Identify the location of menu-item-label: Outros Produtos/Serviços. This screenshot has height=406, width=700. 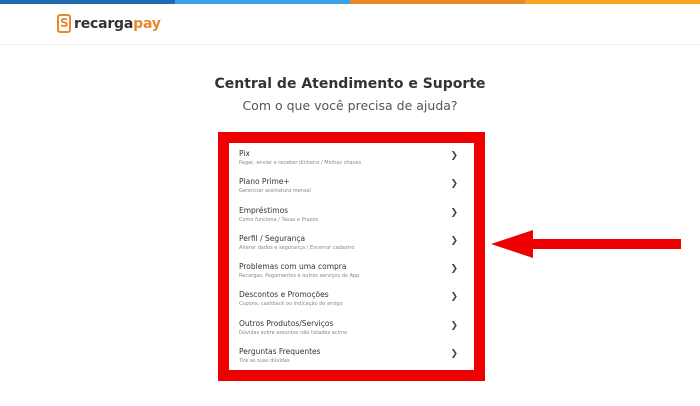
(286, 323).